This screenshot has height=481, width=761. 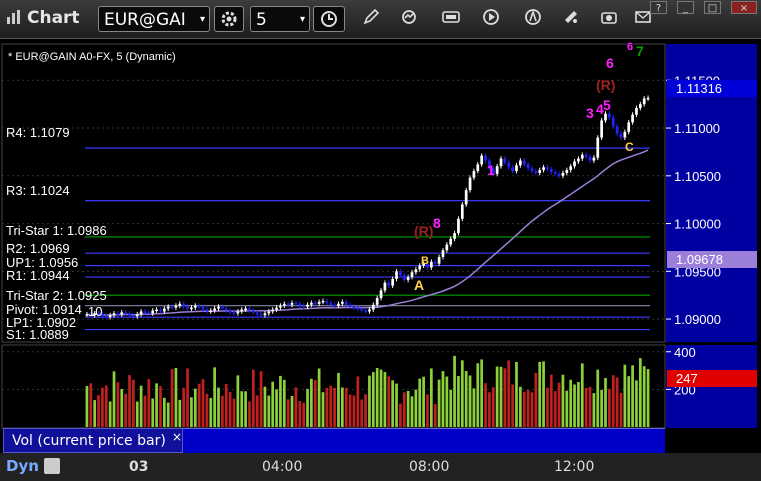 I want to click on refresh-icon, so click(x=409, y=20).